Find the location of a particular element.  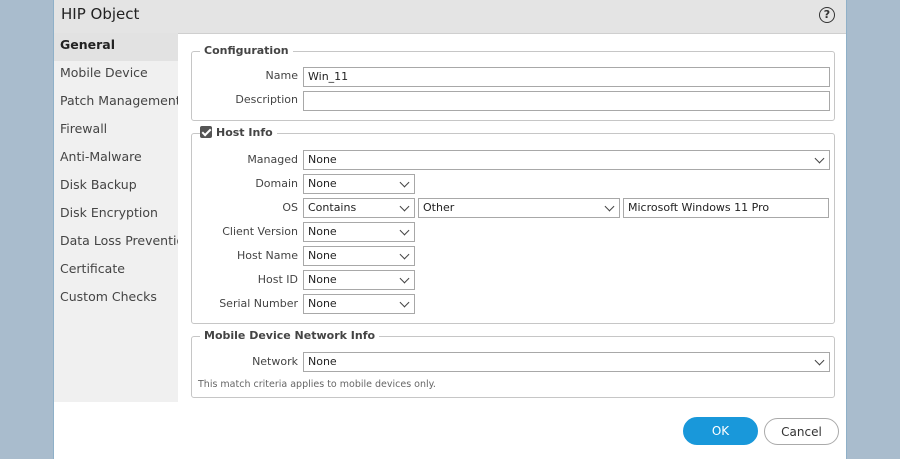

sidebar-item-anti-malware: Anti-Malware is located at coordinates (116, 159).